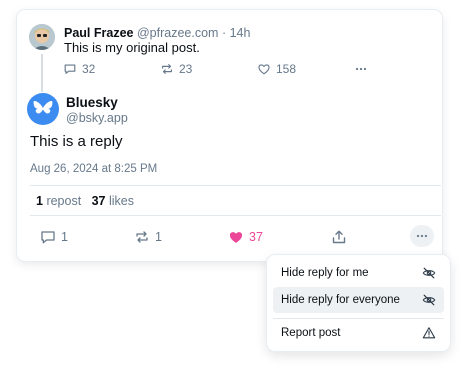 The height and width of the screenshot is (373, 474). I want to click on likes-stat-count: 37, so click(98, 201).